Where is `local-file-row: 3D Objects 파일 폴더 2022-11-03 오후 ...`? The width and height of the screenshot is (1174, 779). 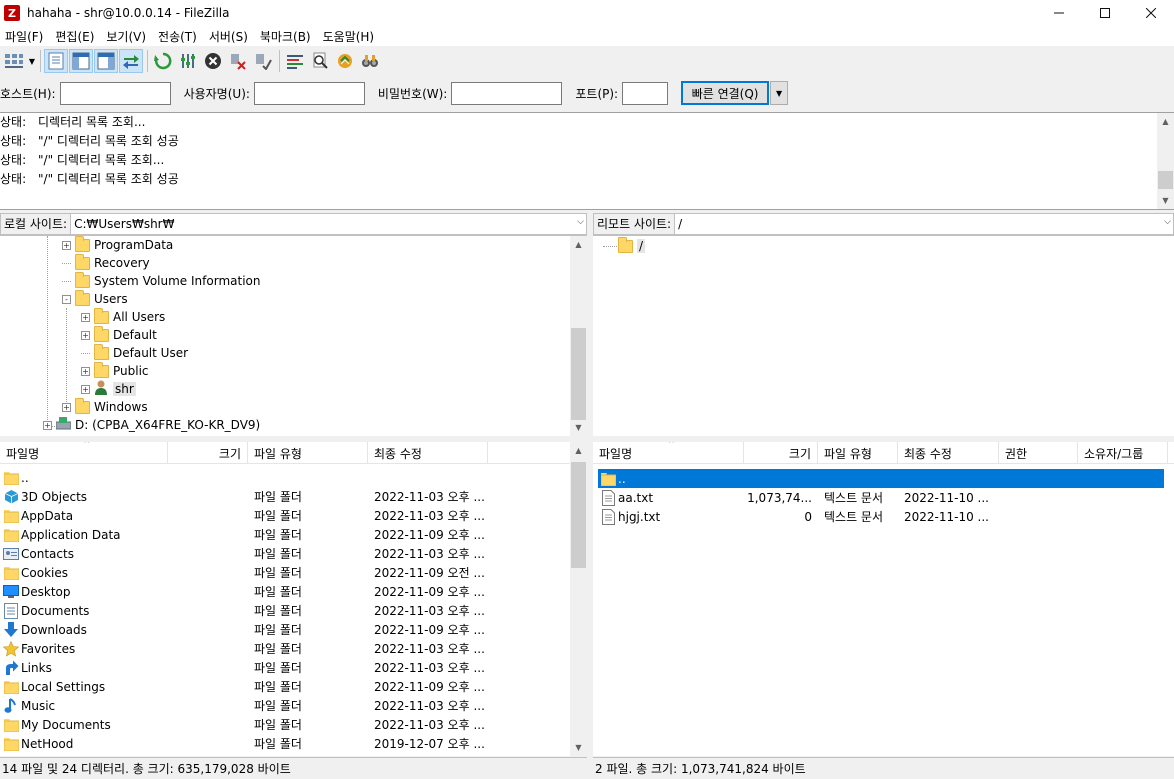
local-file-row: 3D Objects 파일 폴더 2022-11-03 오후 ... is located at coordinates (285, 496).